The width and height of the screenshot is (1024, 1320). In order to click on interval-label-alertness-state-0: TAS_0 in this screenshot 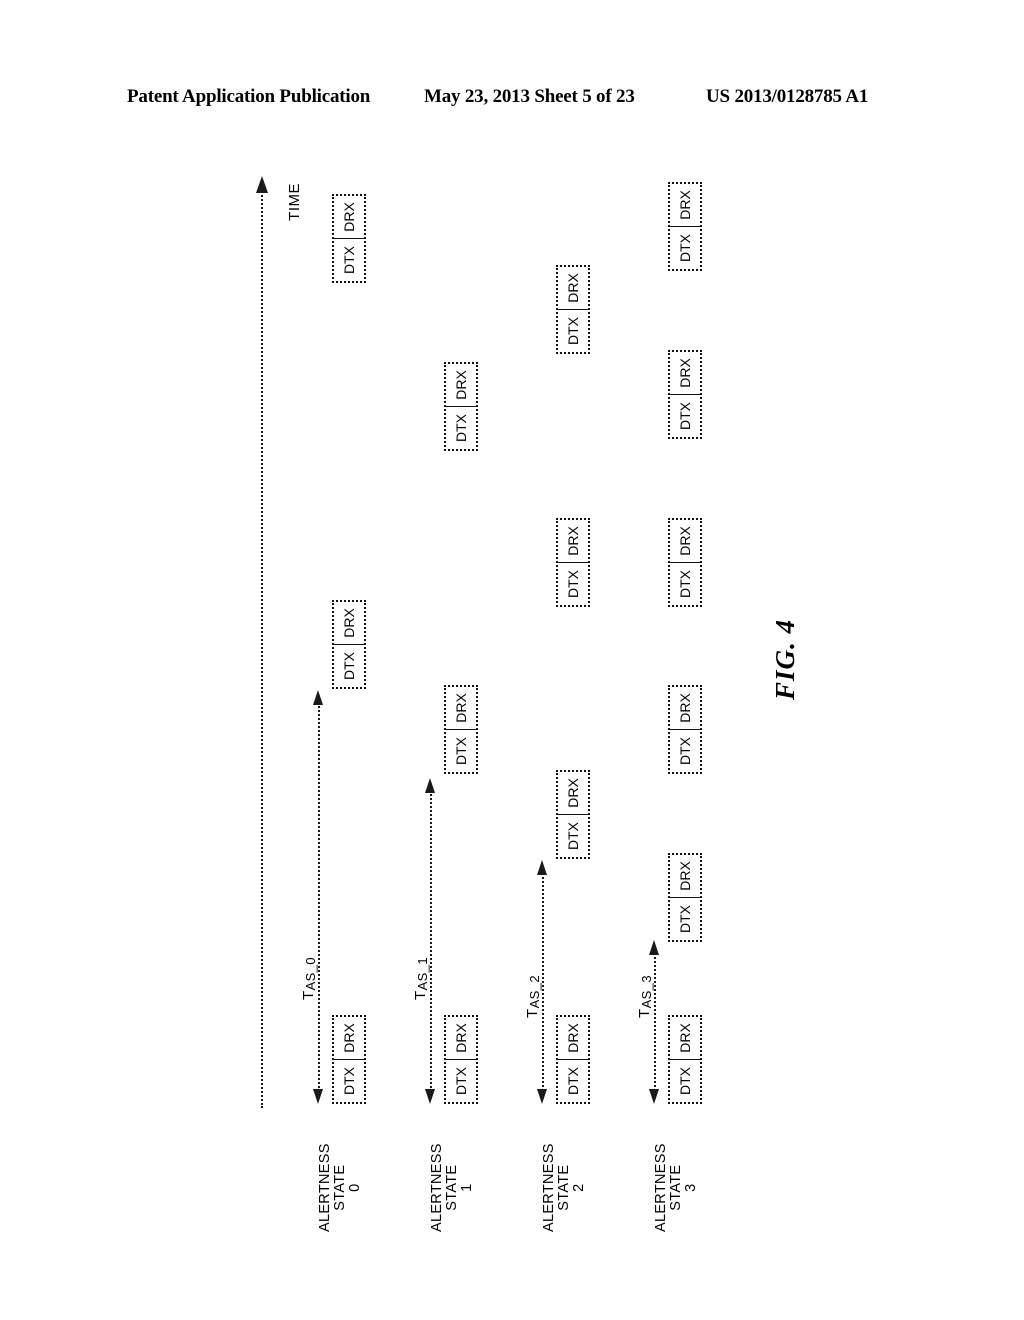, I will do `click(309, 978)`.